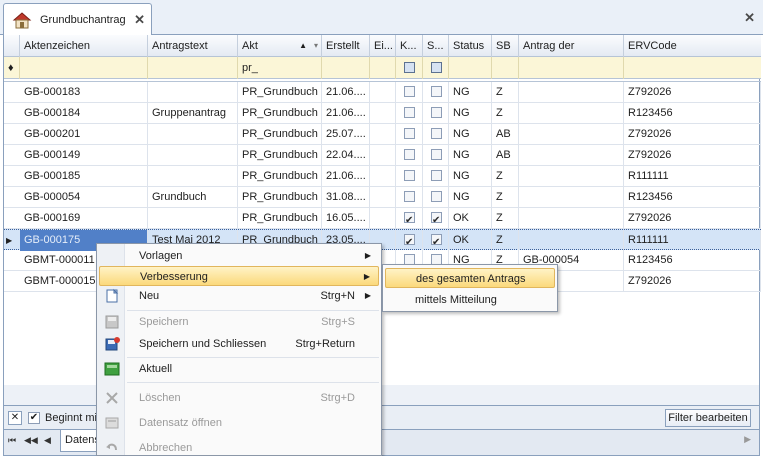 This screenshot has height=456, width=763. Describe the element at coordinates (280, 68) in the screenshot. I see `filter-akt: pr_` at that location.